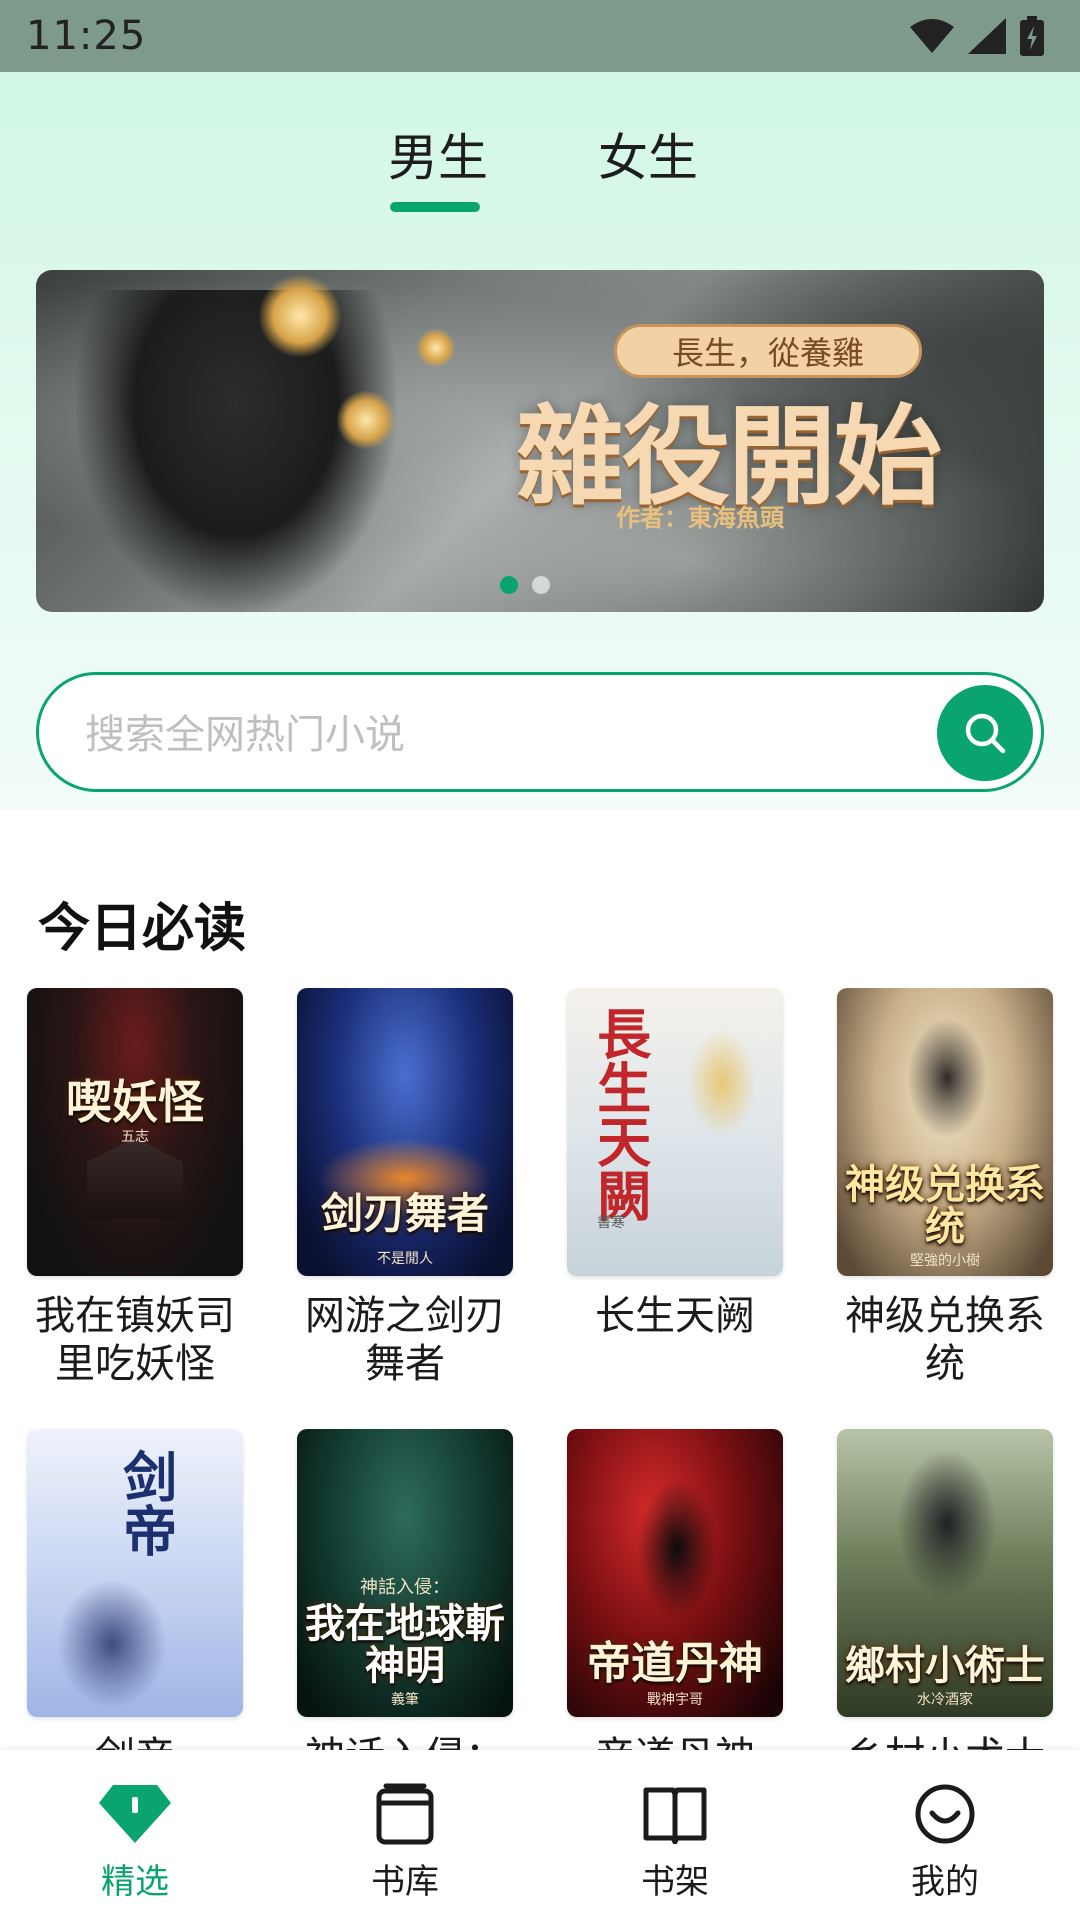 This screenshot has width=1080, height=1920. I want to click on banner-author: 作者：東海魚頭, so click(700, 518).